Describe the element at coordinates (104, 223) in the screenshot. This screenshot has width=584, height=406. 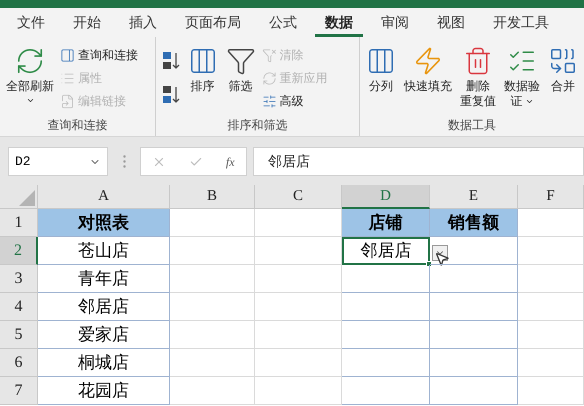
I see `table-cell: 对照表` at that location.